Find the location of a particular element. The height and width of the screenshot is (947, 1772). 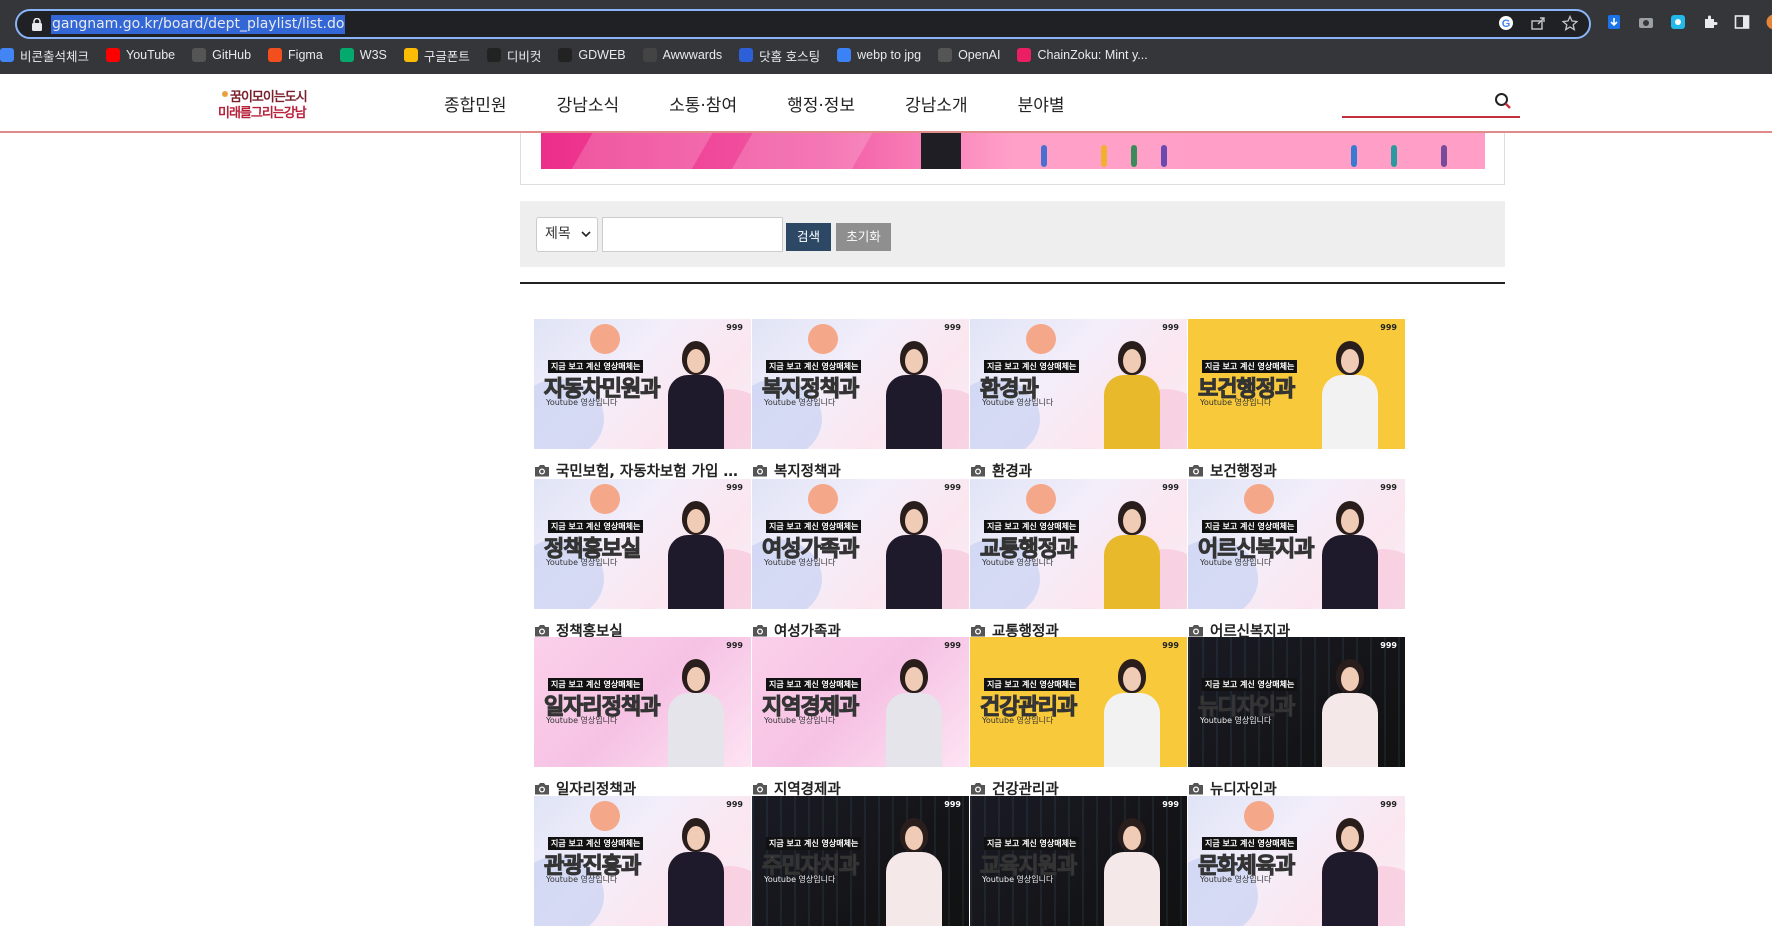

video-card: 999 지금 보고 계신 영상매체는 관광진흥과 Youtube 영상입니다 is located at coordinates (642, 861).